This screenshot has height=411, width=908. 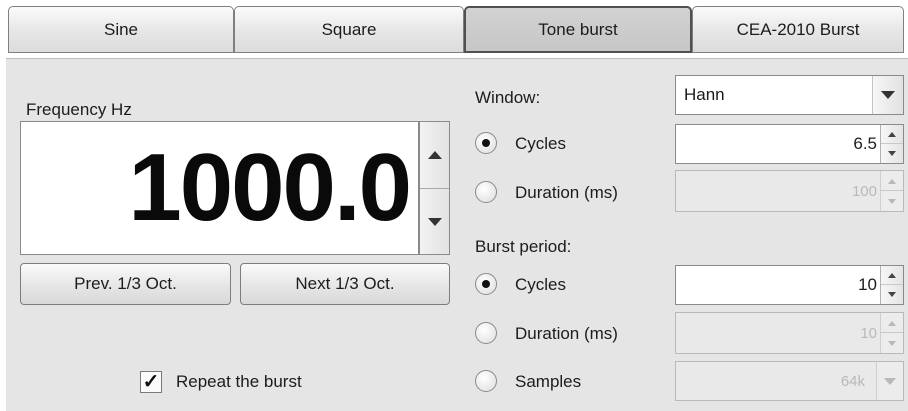 What do you see at coordinates (270, 187) in the screenshot?
I see `frequency-value: 1000.0` at bounding box center [270, 187].